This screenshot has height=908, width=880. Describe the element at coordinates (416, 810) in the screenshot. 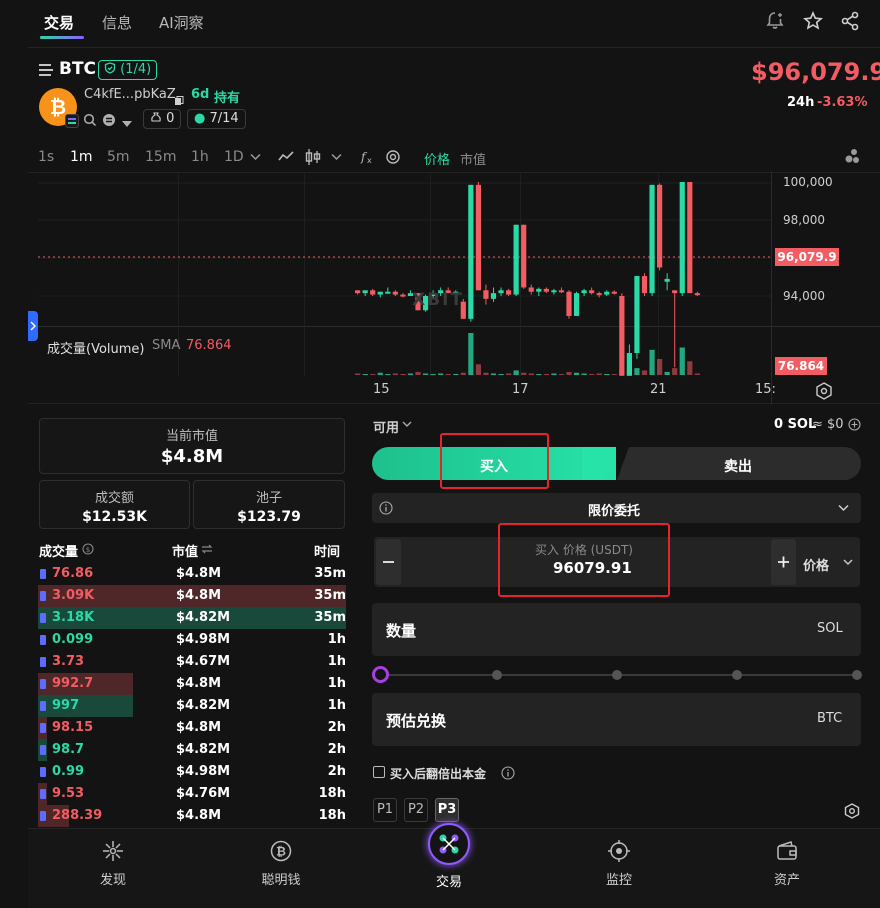

I see `preset-p2: P2` at that location.